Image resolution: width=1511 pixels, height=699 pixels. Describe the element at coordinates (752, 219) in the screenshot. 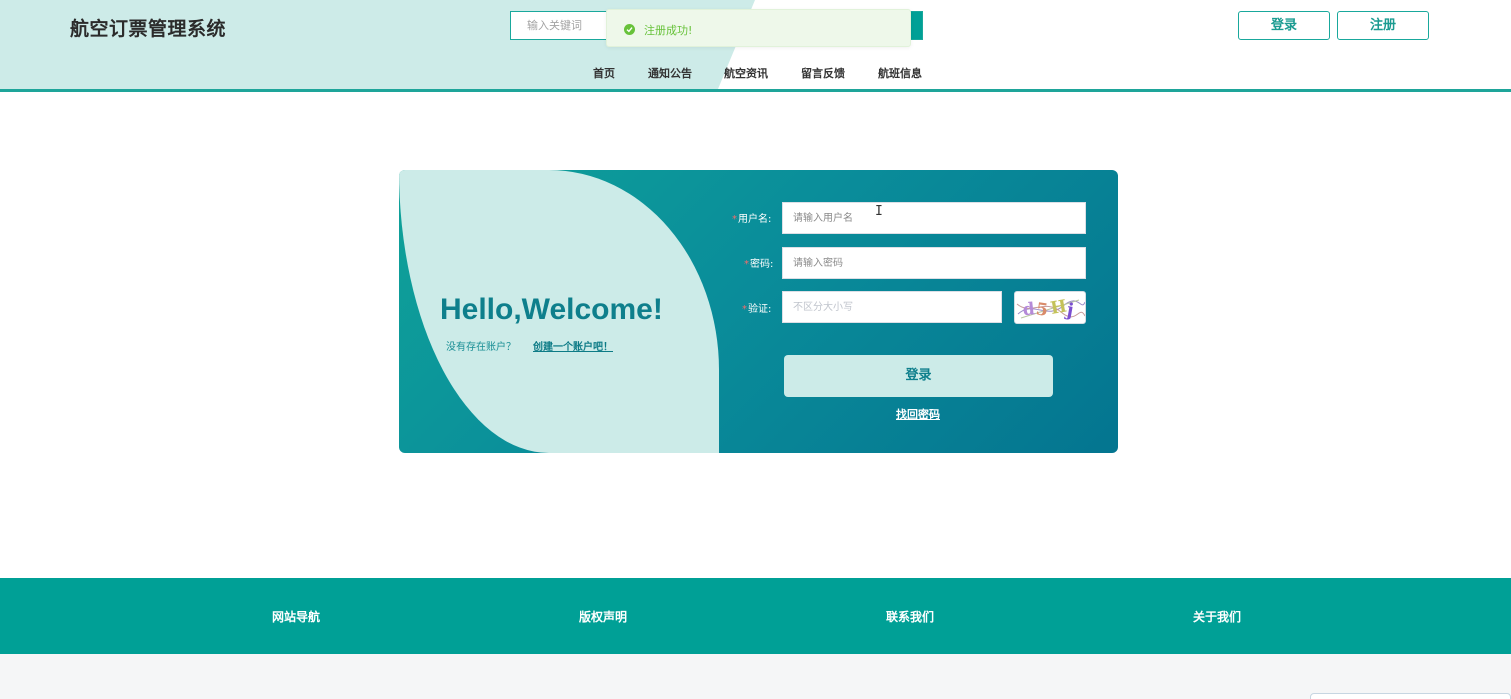

I see `username-label: *用户名:` at that location.